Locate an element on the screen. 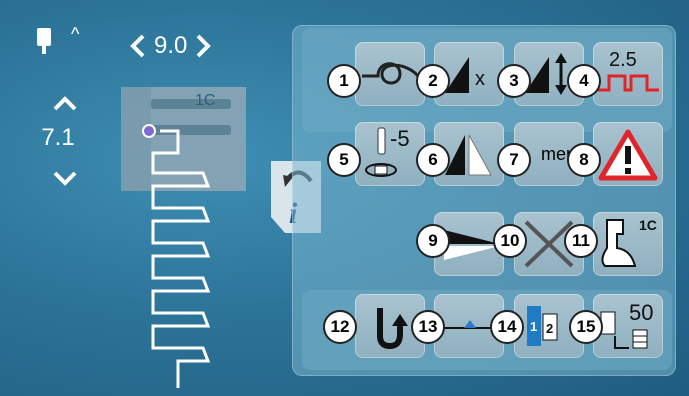  presser-foot-value: 1C is located at coordinates (648, 225).